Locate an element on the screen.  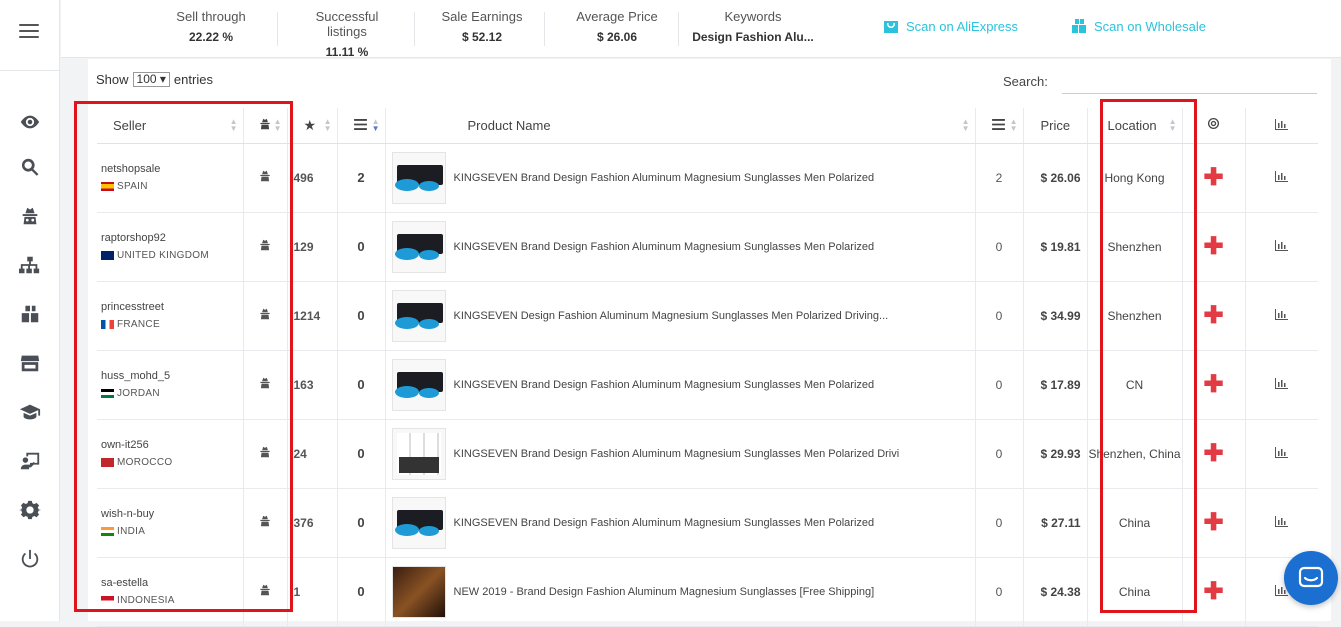
entries-select: 100 ▾ is located at coordinates (151, 79).